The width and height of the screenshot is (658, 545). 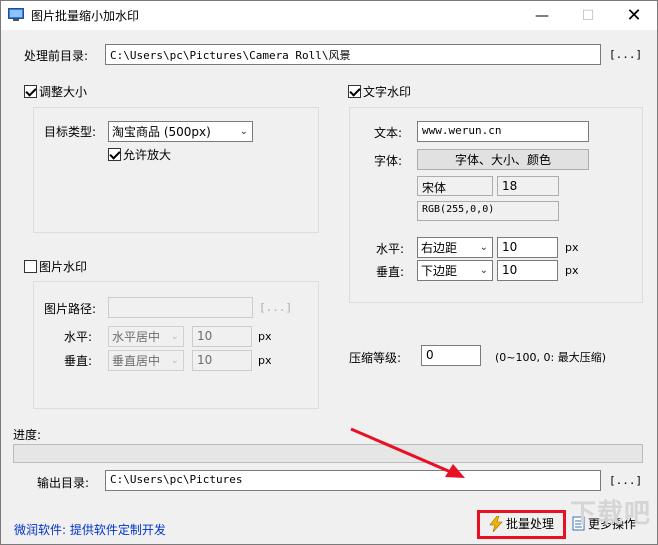 What do you see at coordinates (90, 529) in the screenshot?
I see `vendor-link: 微润软件: 提供软件定制开发` at bounding box center [90, 529].